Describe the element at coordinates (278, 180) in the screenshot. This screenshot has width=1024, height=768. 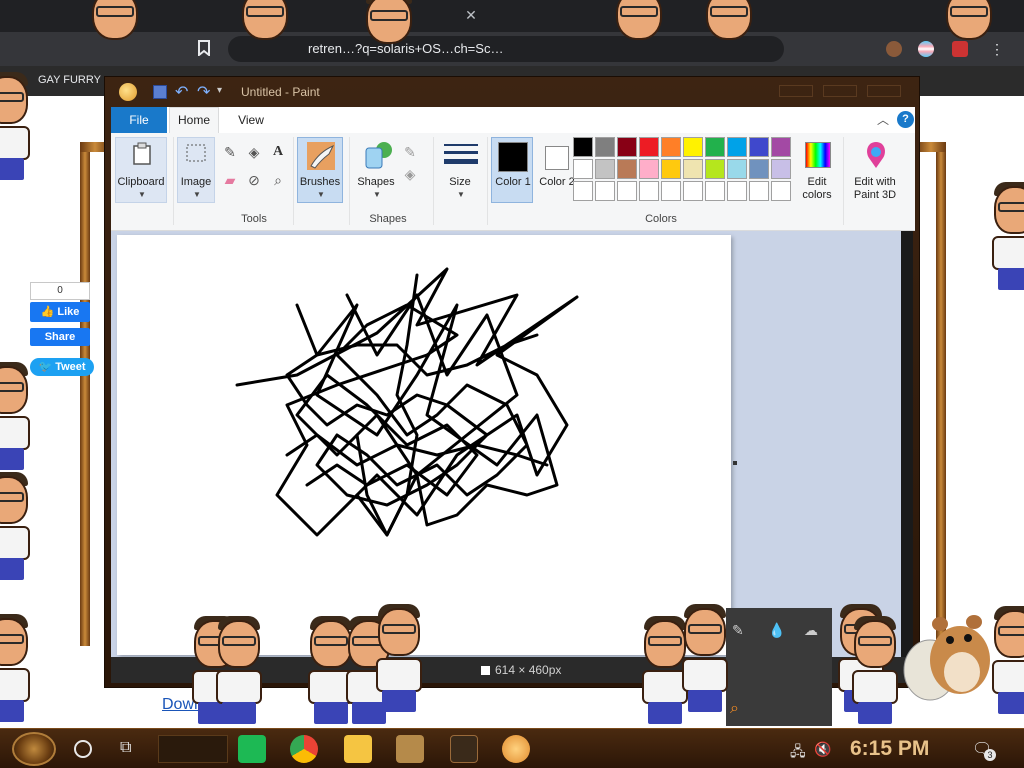
I see `magnifier-icon: ⌕` at that location.